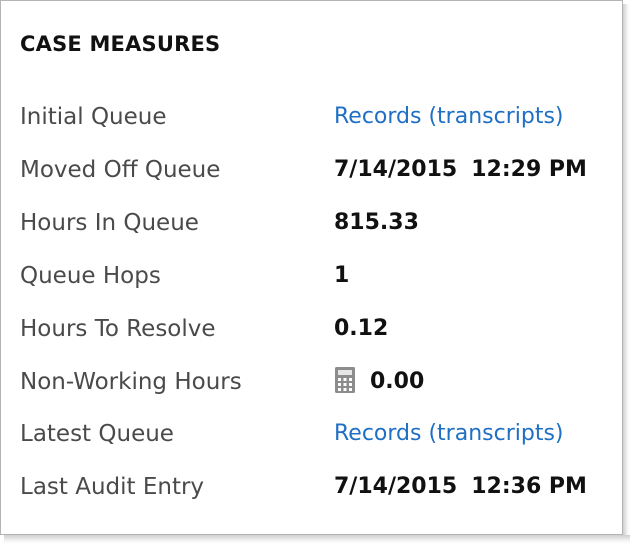 The height and width of the screenshot is (544, 630). I want to click on field-row-non-working-hours: Non-Working Hours 0.00, so click(310, 382).